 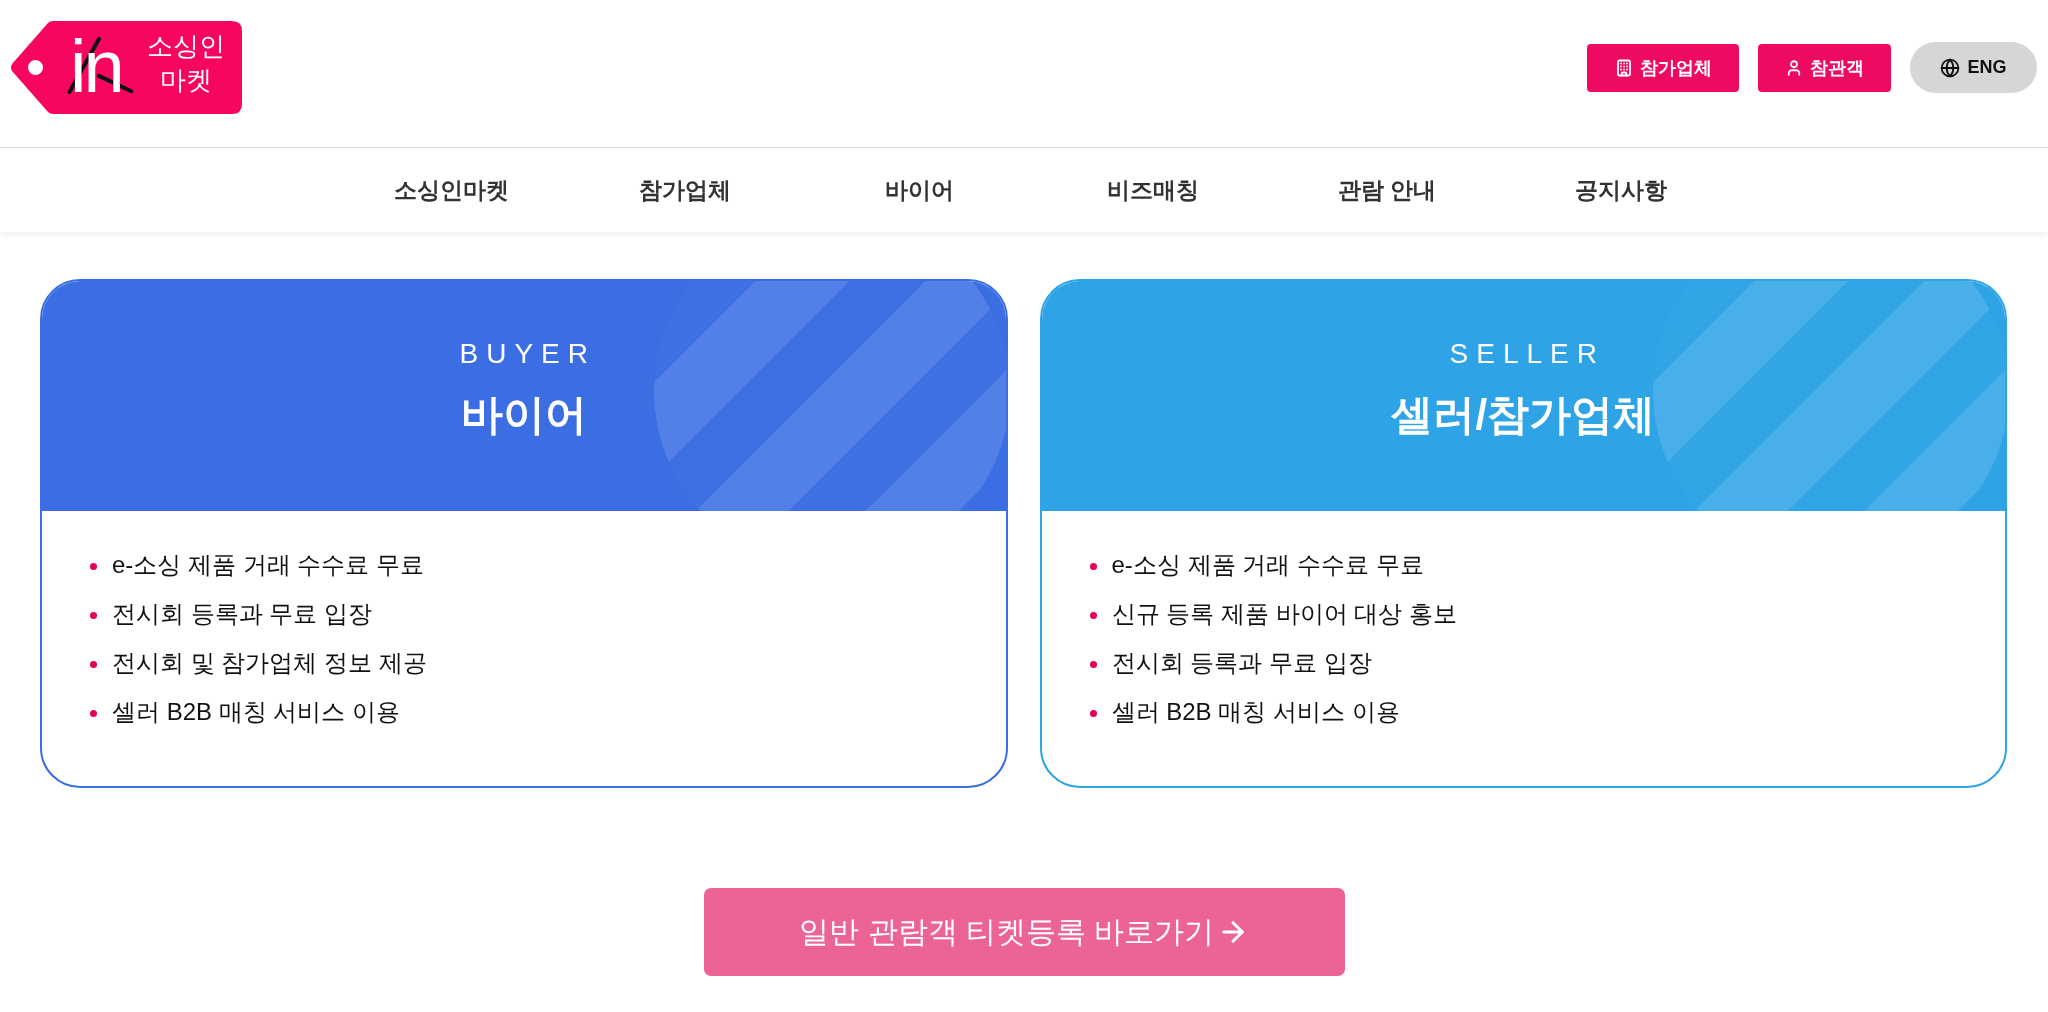 I want to click on nav-item: 관람 안내, so click(x=1387, y=190).